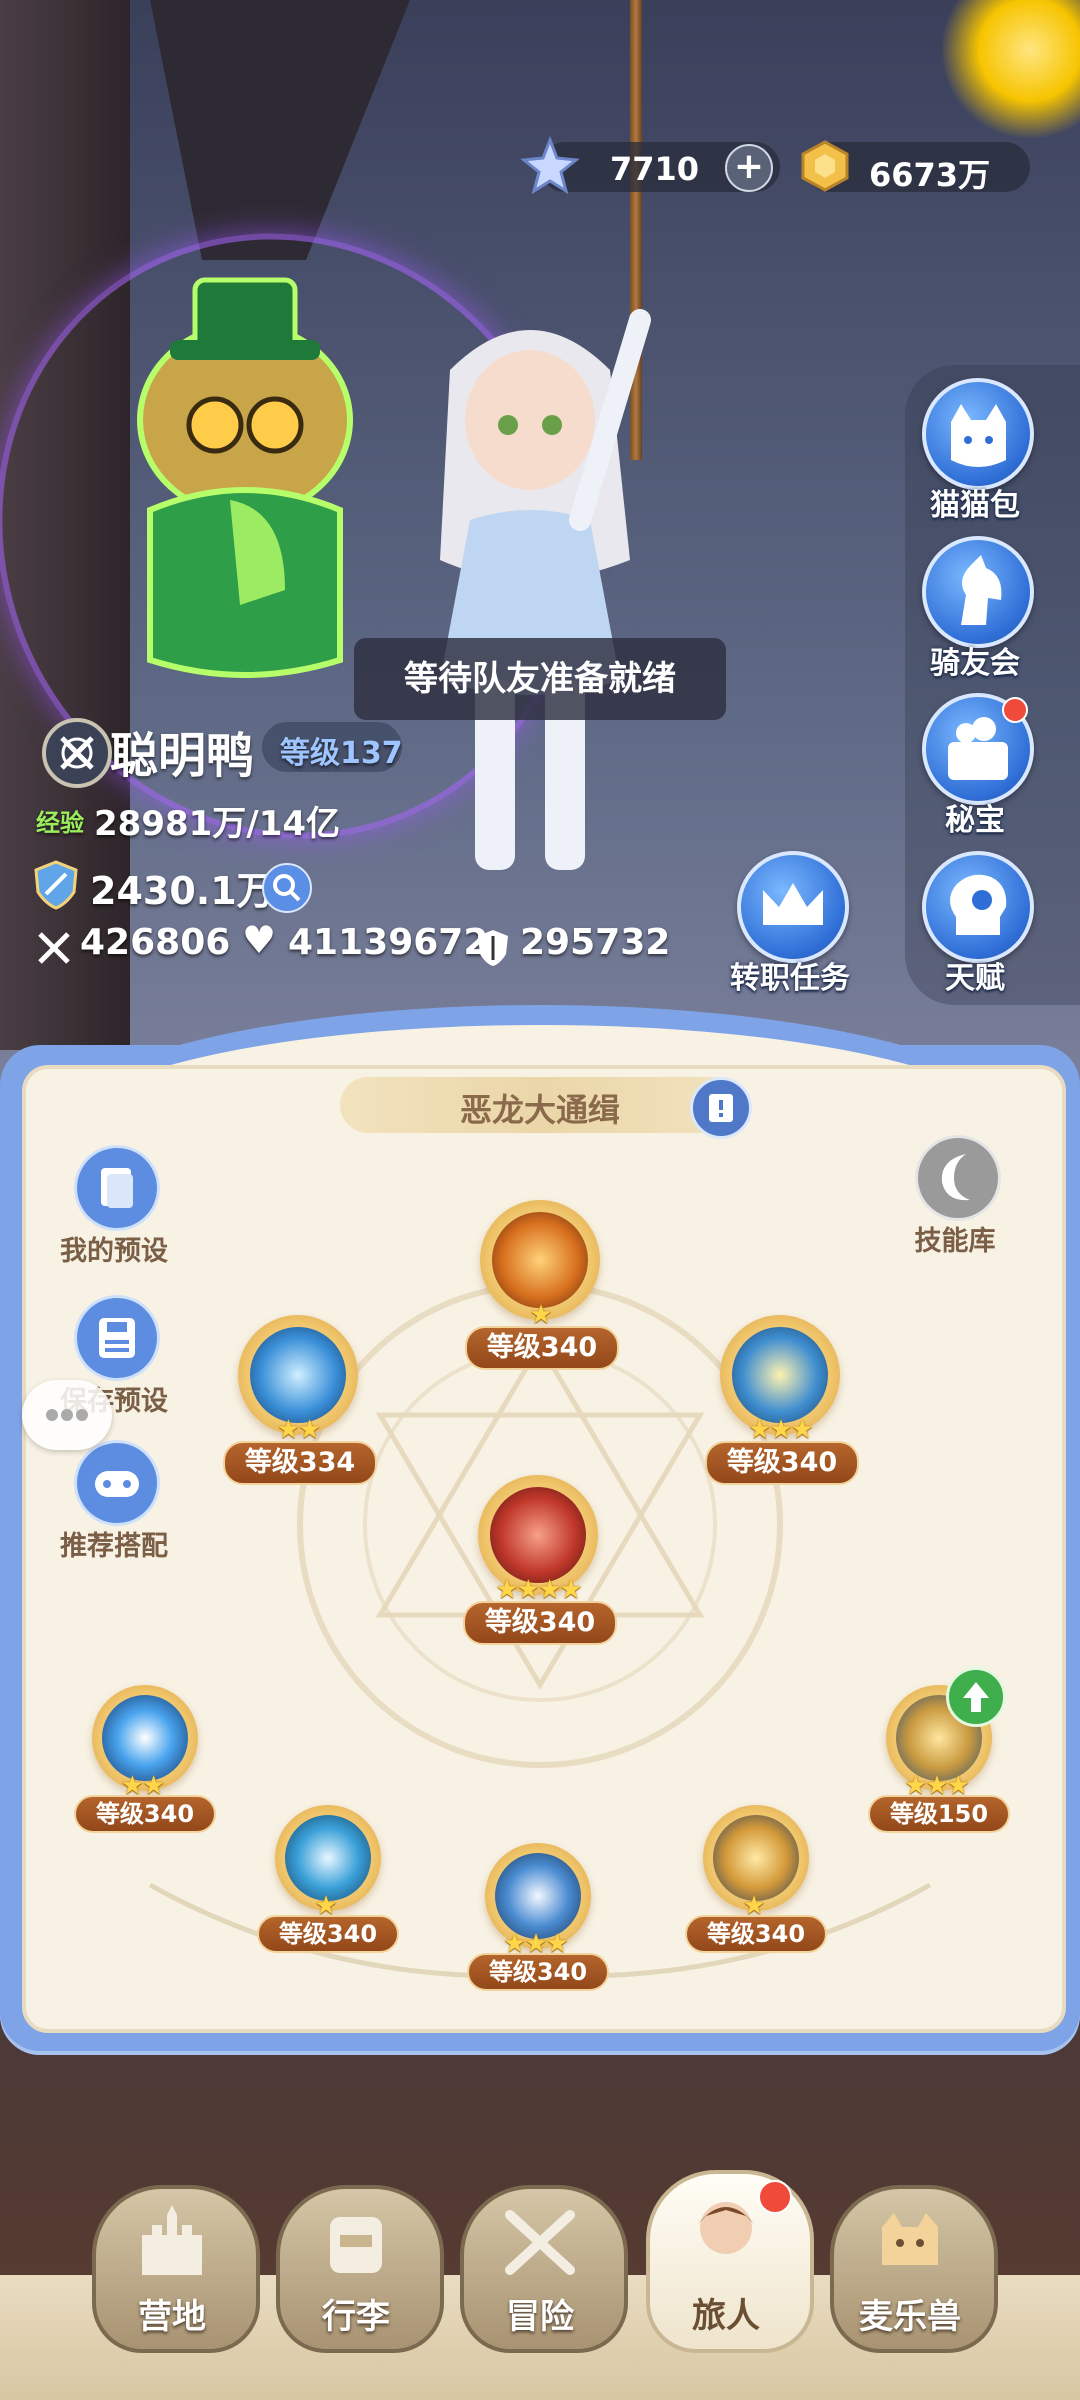 The image size is (1080, 2400). What do you see at coordinates (56, 885) in the screenshot?
I see `shield-power-icon` at bounding box center [56, 885].